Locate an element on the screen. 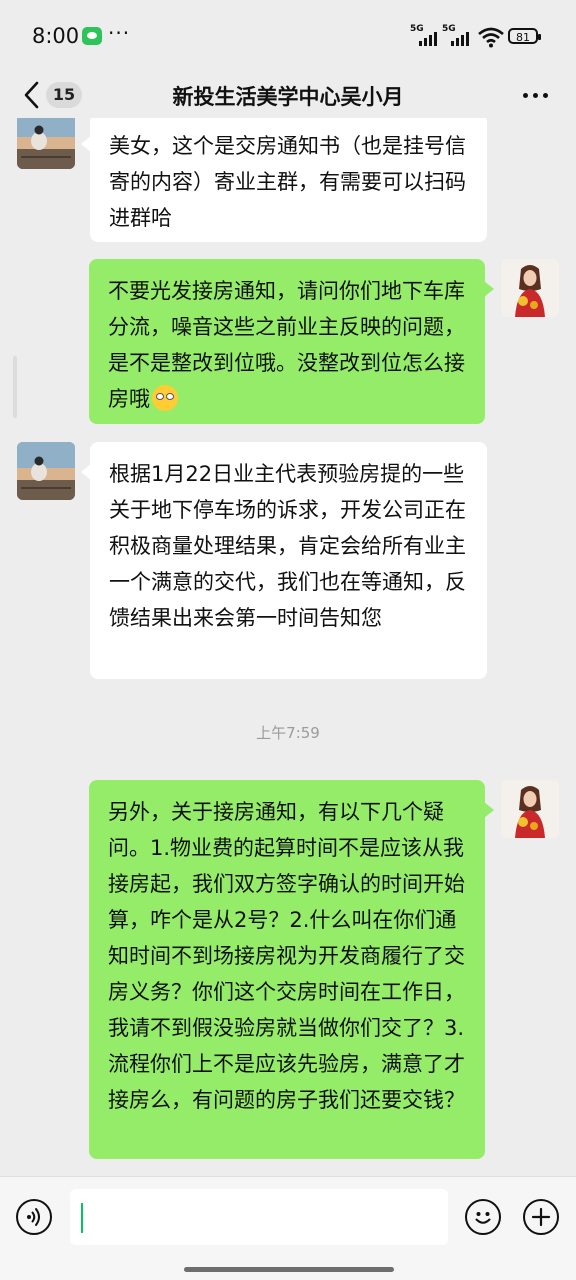 The height and width of the screenshot is (1280, 576). home-indicator is located at coordinates (289, 1269).